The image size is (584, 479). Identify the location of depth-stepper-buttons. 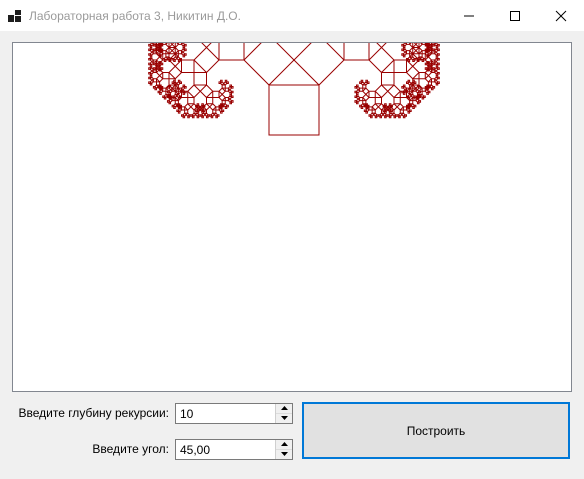
(283, 413).